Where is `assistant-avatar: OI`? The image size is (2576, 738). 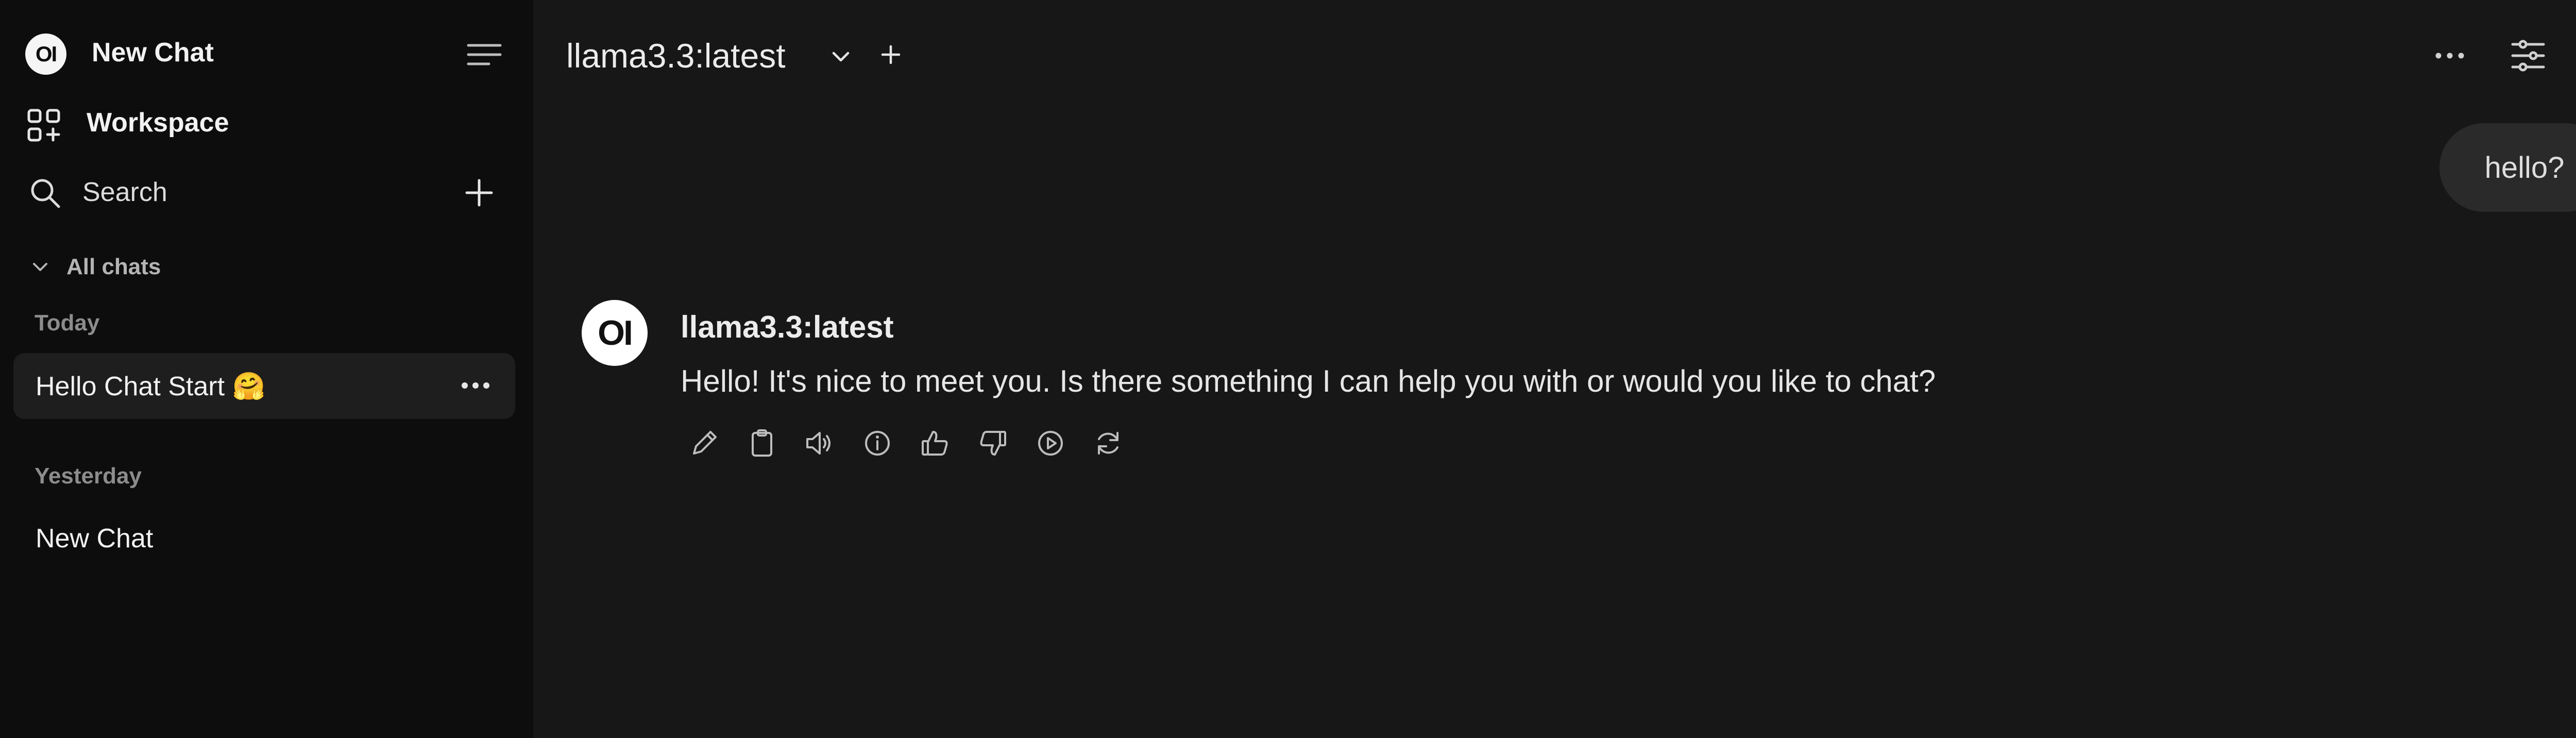 assistant-avatar: OI is located at coordinates (615, 333).